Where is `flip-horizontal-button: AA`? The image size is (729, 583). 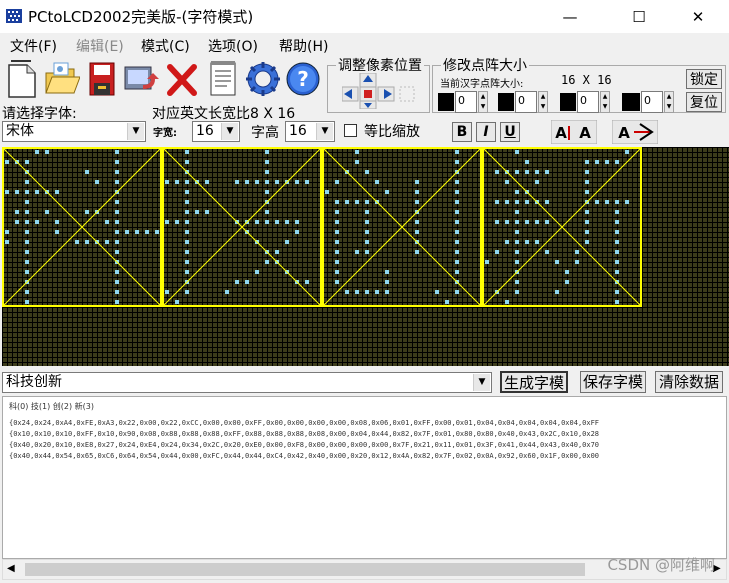
flip-horizontal-button: AA is located at coordinates (574, 132).